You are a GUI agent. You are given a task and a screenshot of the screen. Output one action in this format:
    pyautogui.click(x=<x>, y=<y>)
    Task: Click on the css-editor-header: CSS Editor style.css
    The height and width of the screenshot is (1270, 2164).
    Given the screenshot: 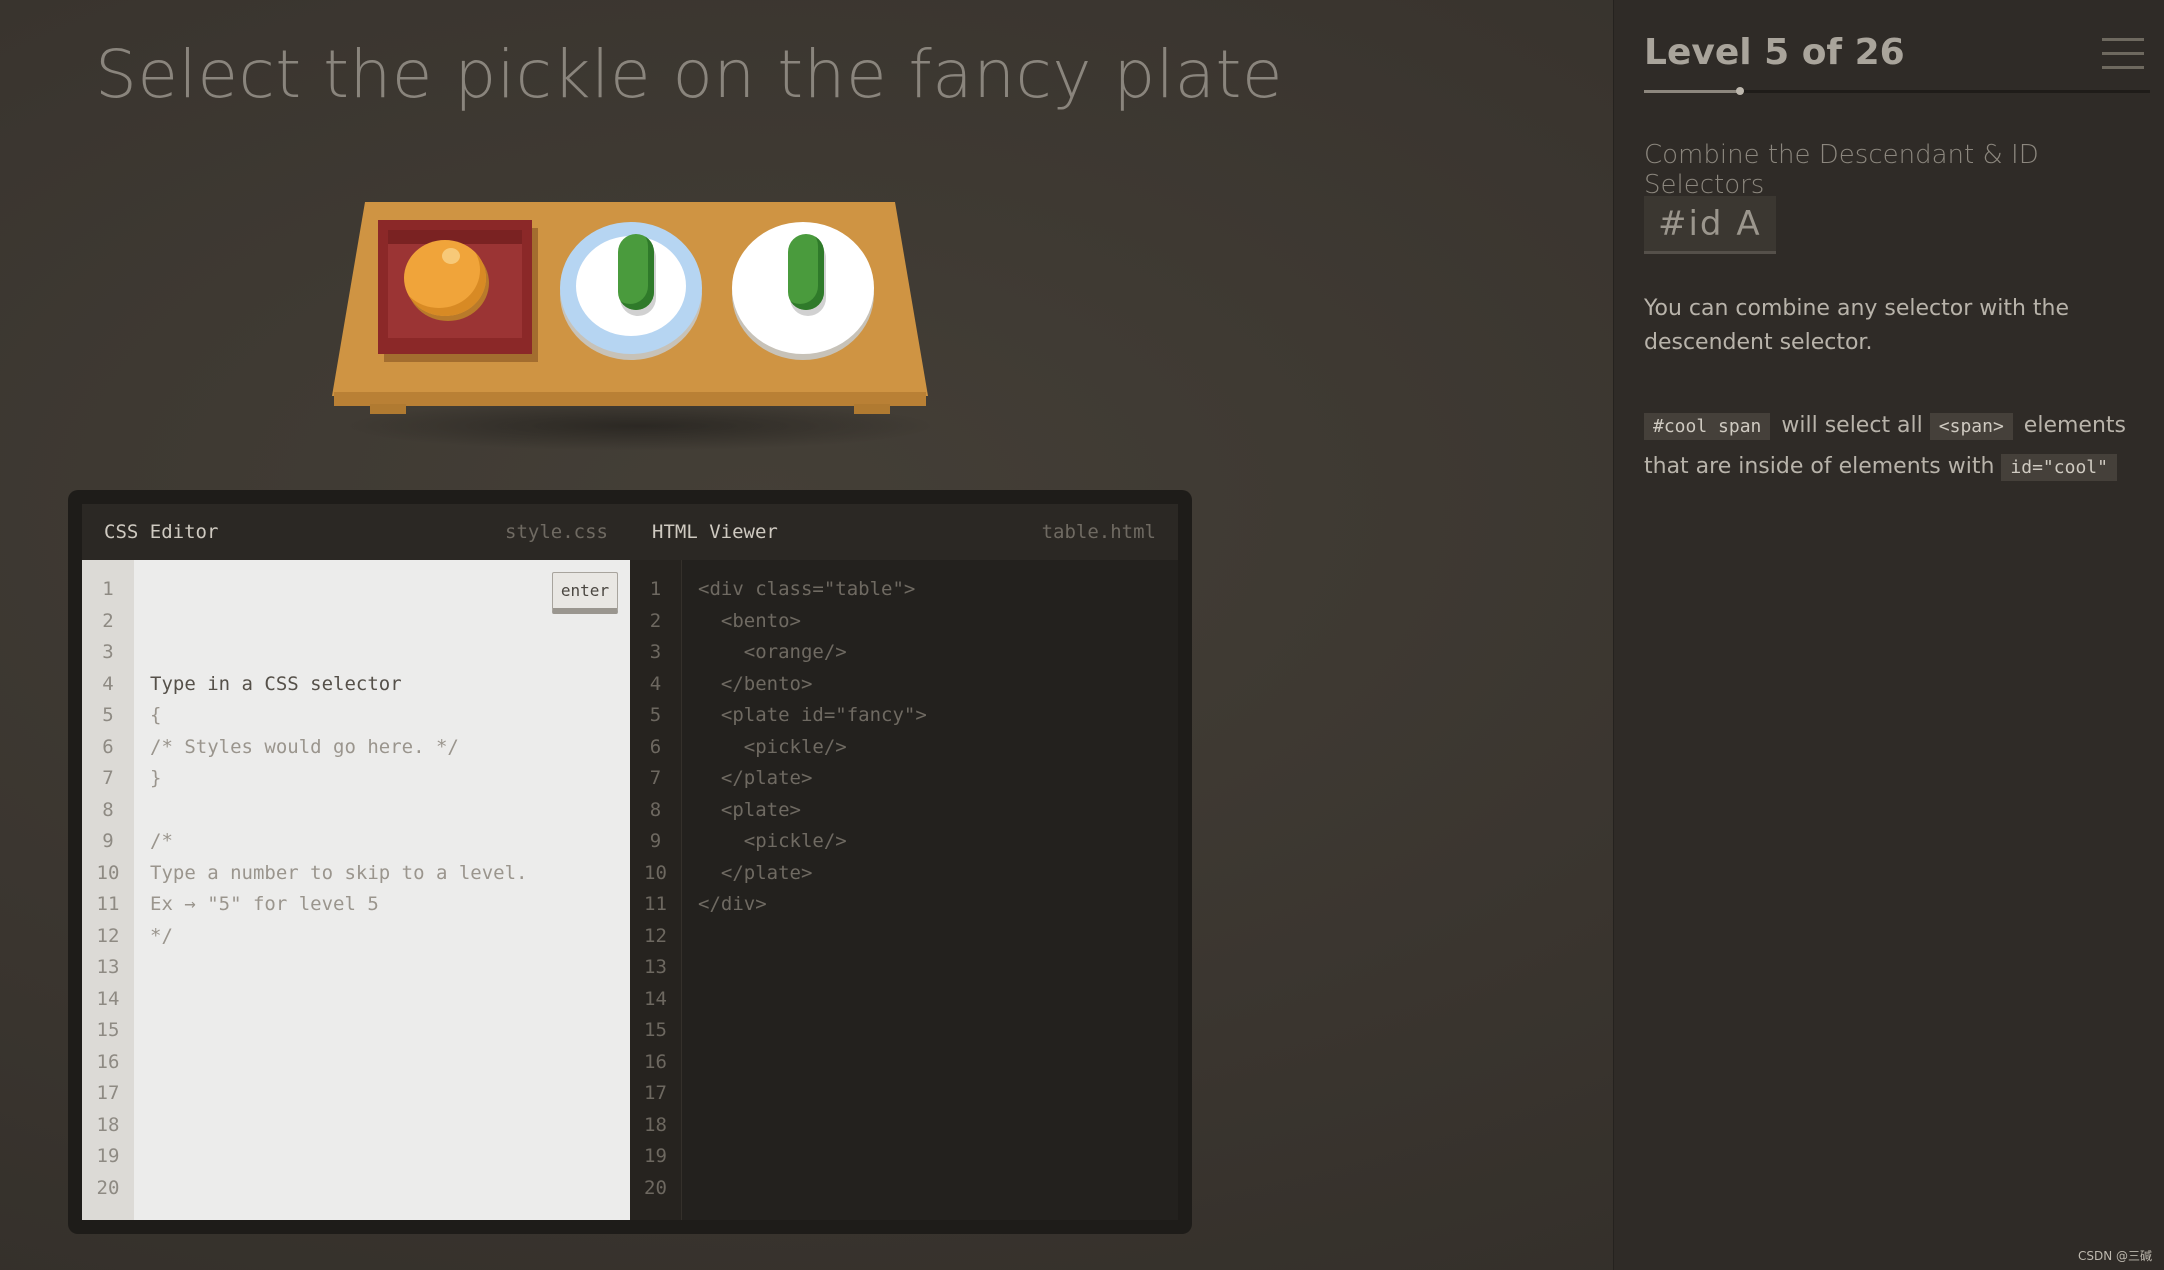 What is the action you would take?
    pyautogui.click(x=356, y=532)
    